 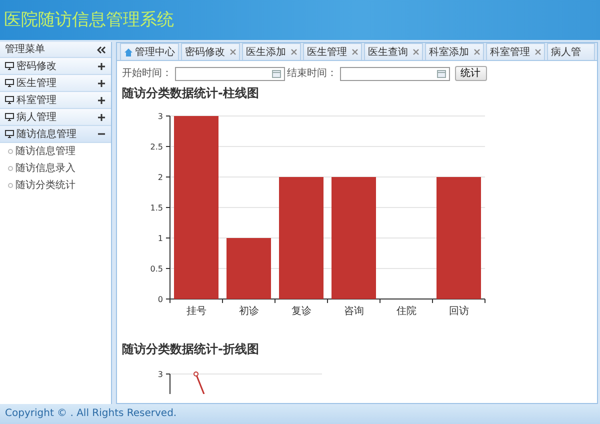 What do you see at coordinates (91, 413) in the screenshot?
I see `copyright-text: Copyright © . All Rights Reserved.` at bounding box center [91, 413].